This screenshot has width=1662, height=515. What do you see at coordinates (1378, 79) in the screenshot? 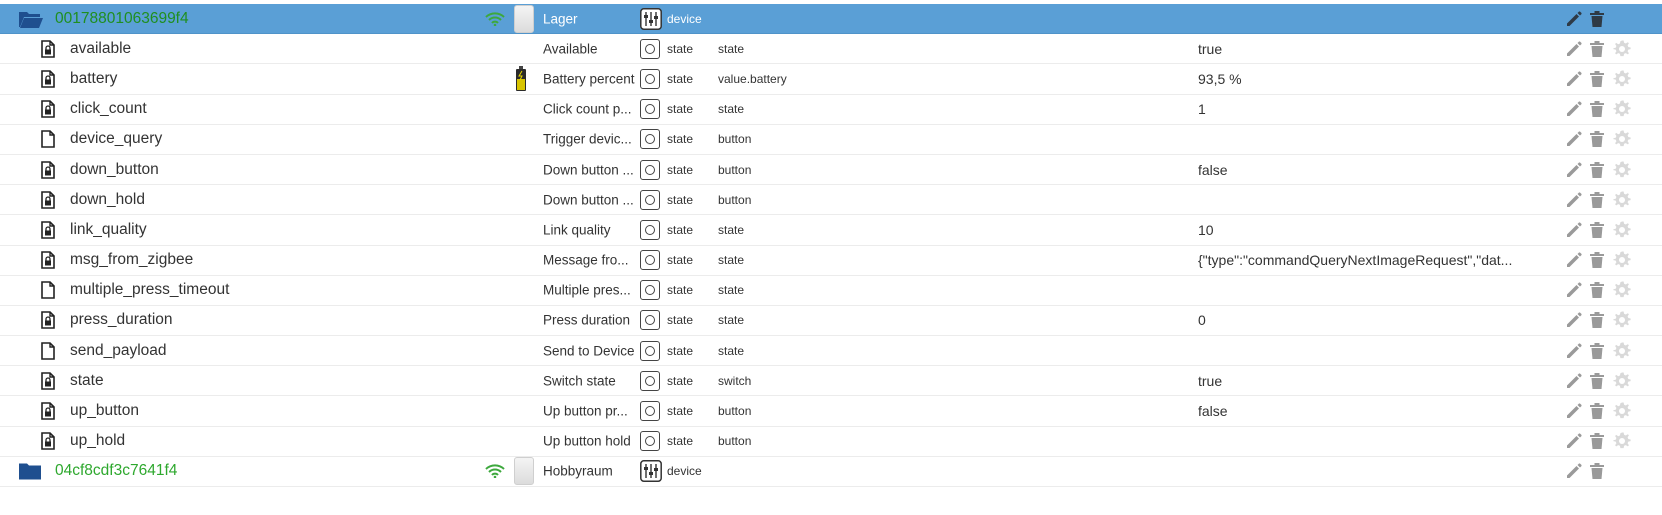
I see `state-value: 93,5 %` at bounding box center [1378, 79].